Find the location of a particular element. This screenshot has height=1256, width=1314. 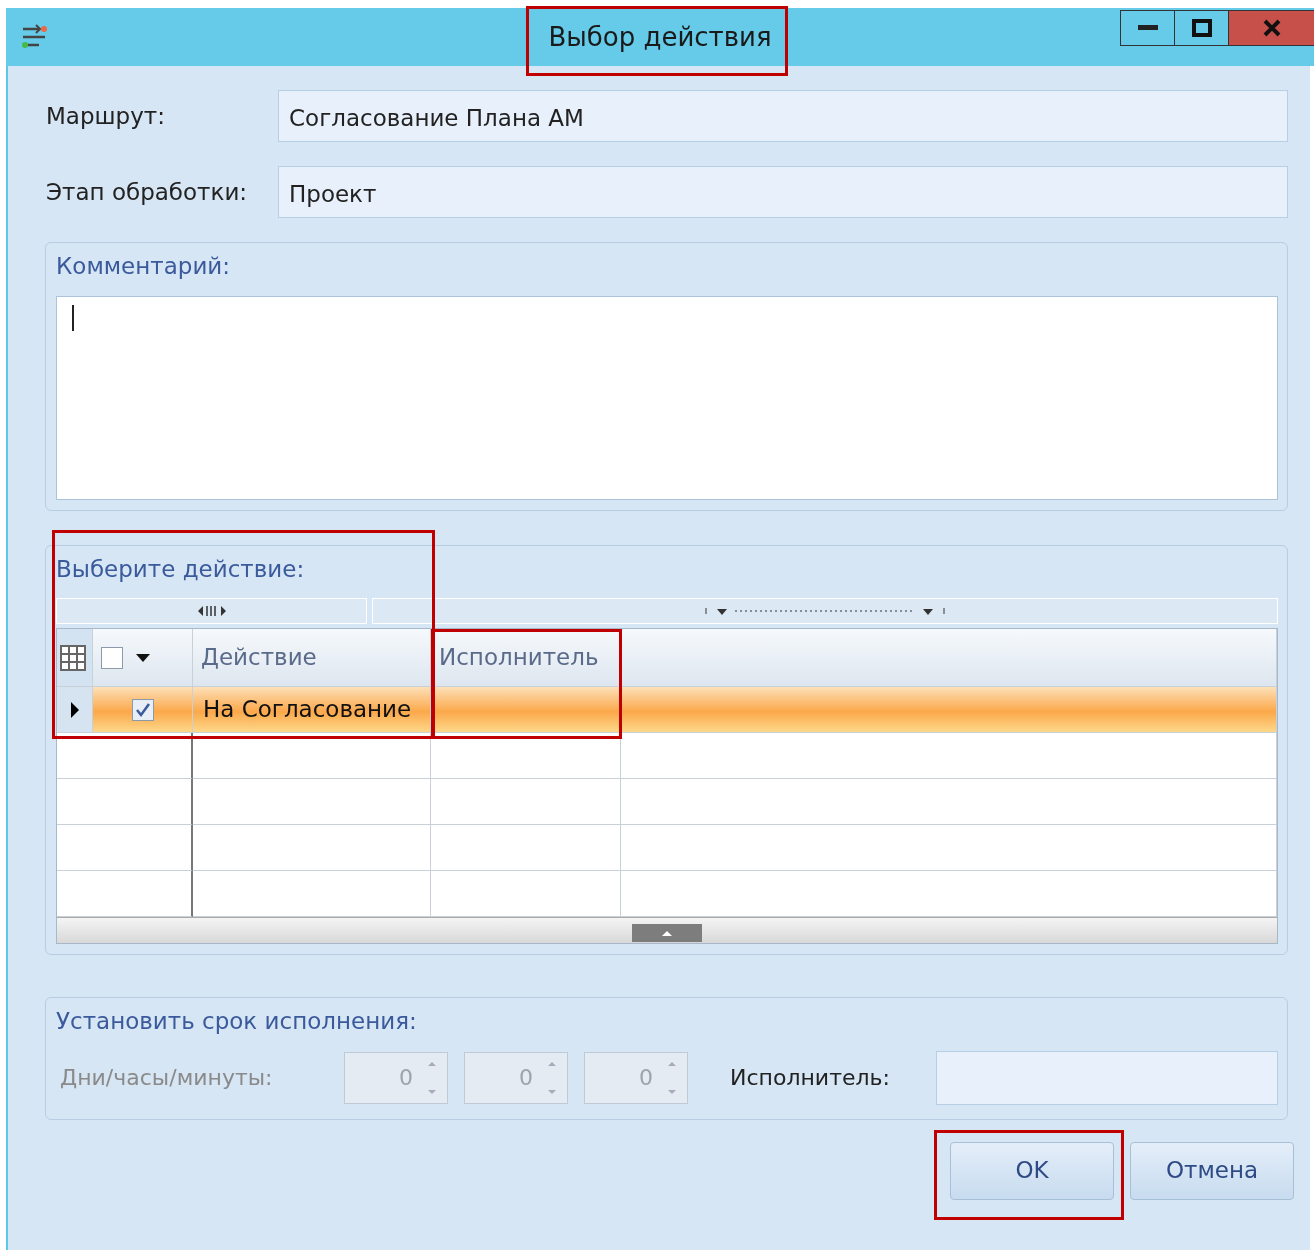

field-label: Дни/часы/минуты: is located at coordinates (166, 1078).